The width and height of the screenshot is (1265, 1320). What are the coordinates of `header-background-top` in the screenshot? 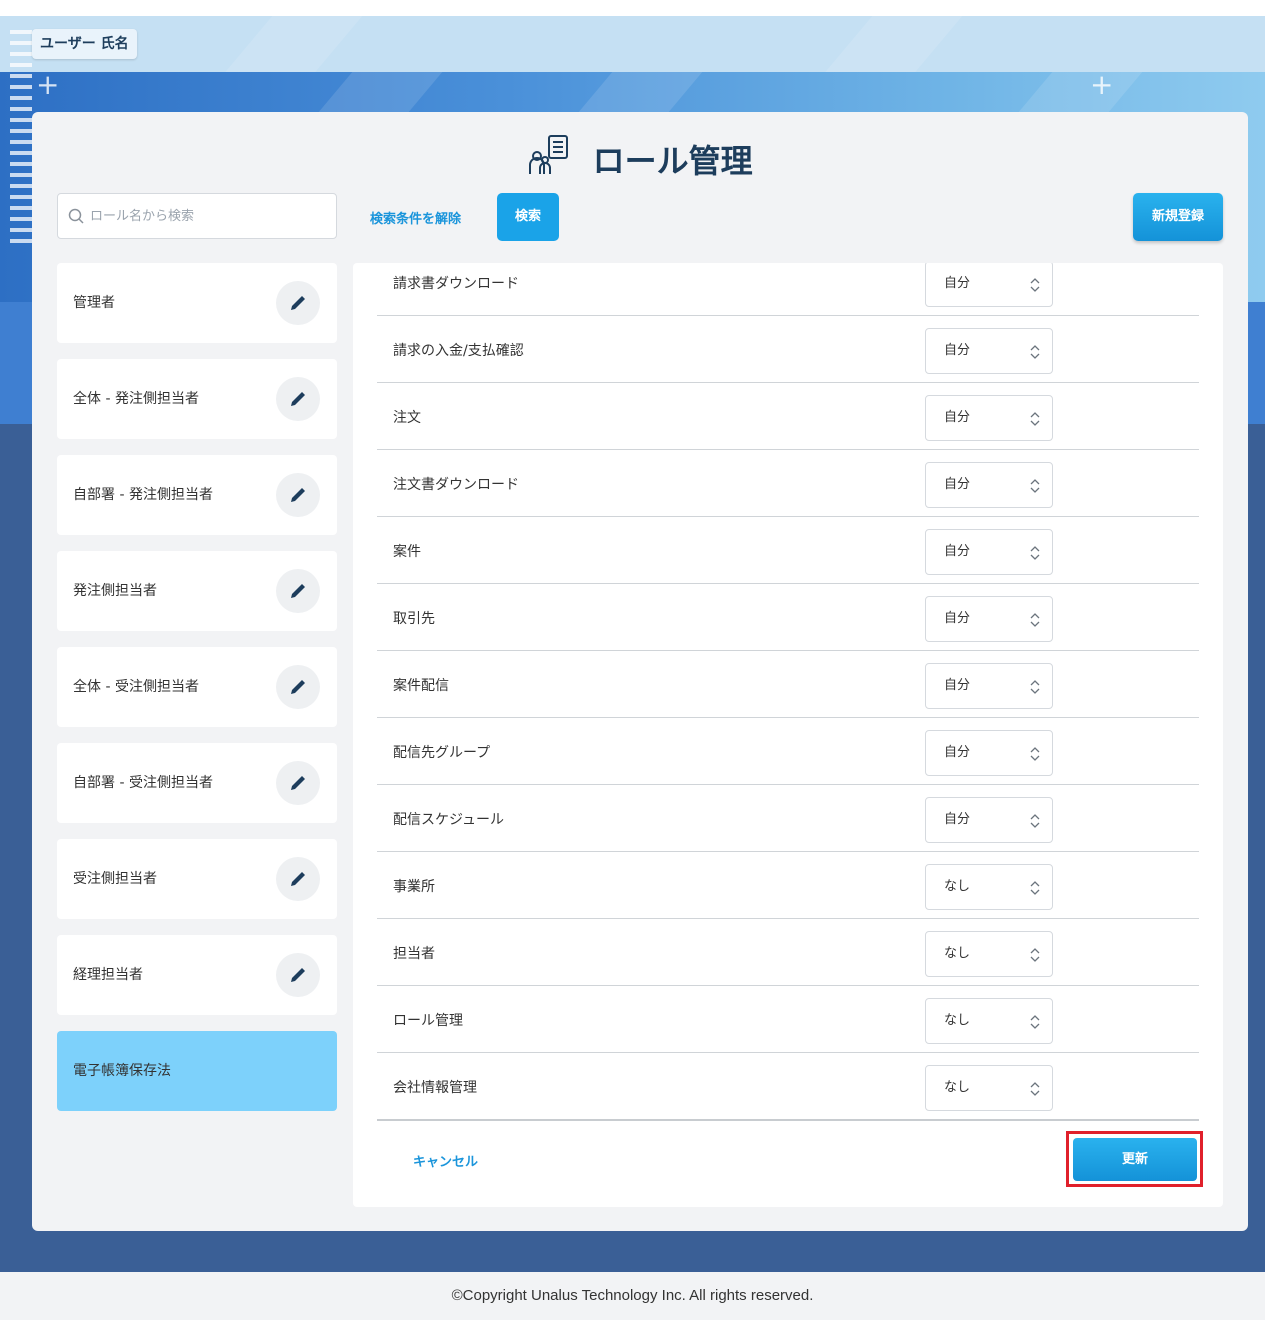 It's located at (632, 44).